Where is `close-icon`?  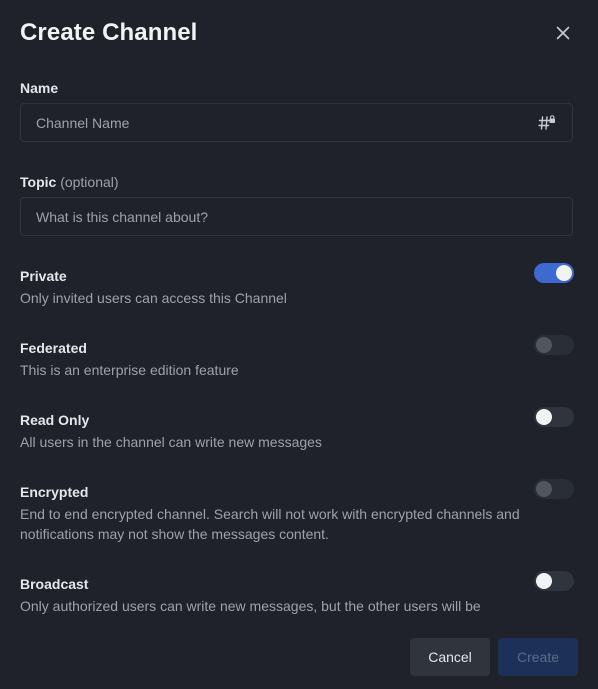 close-icon is located at coordinates (563, 33).